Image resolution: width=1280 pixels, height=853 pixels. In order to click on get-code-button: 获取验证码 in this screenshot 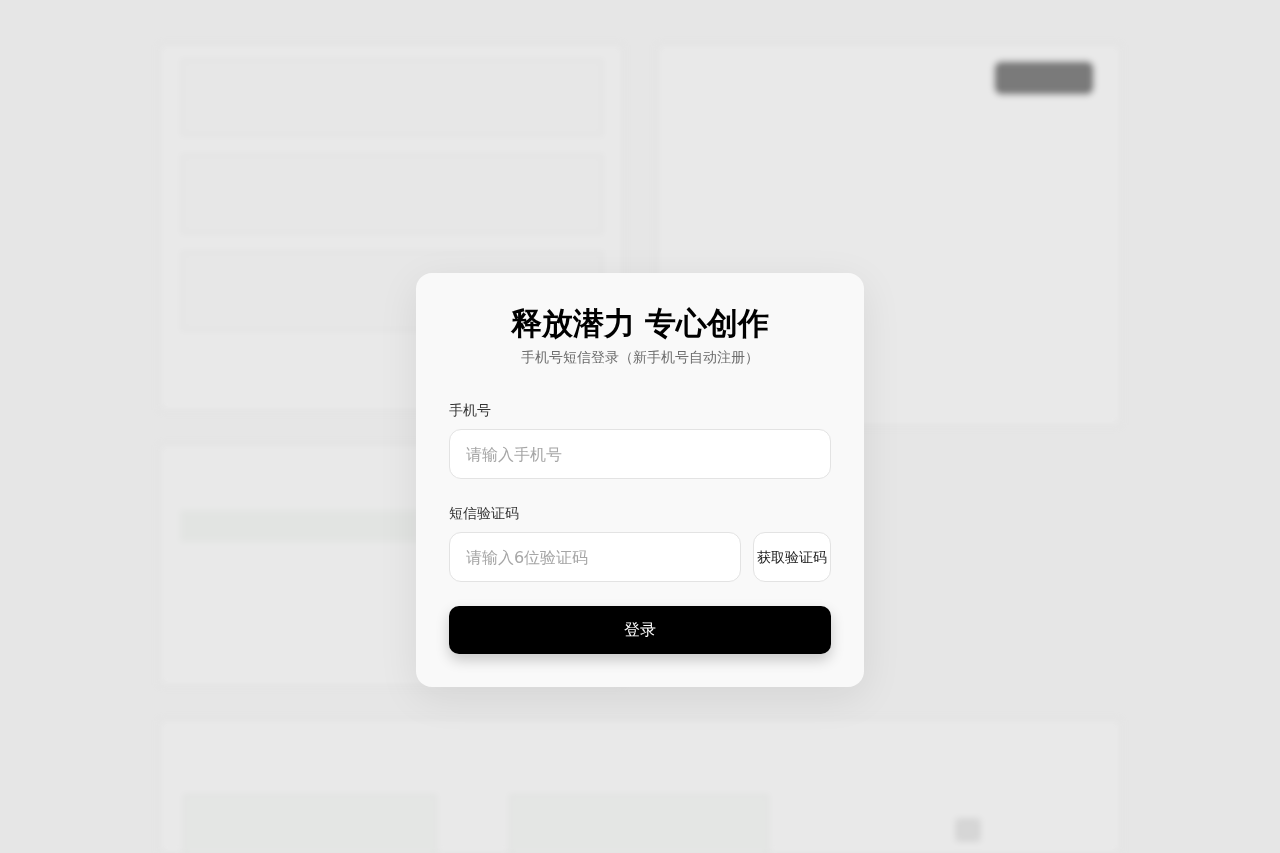, I will do `click(792, 557)`.